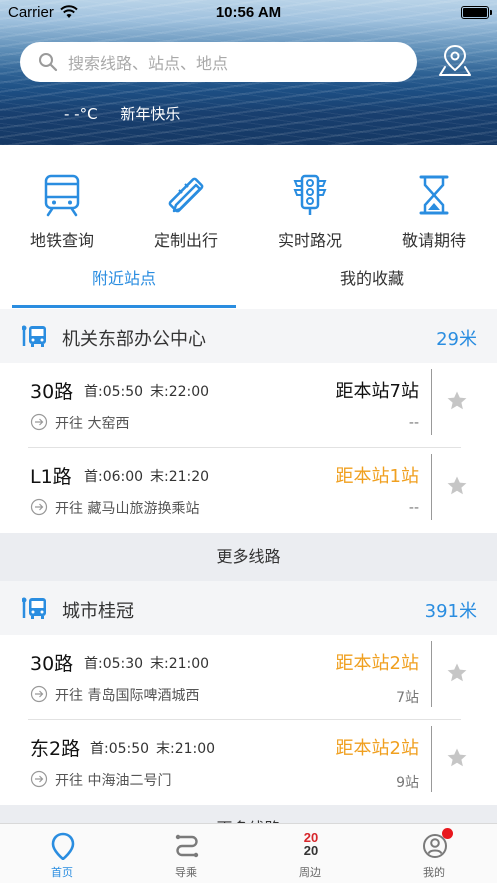 The image size is (497, 883). I want to click on quick-action-subway: 地铁查询, so click(62, 212).